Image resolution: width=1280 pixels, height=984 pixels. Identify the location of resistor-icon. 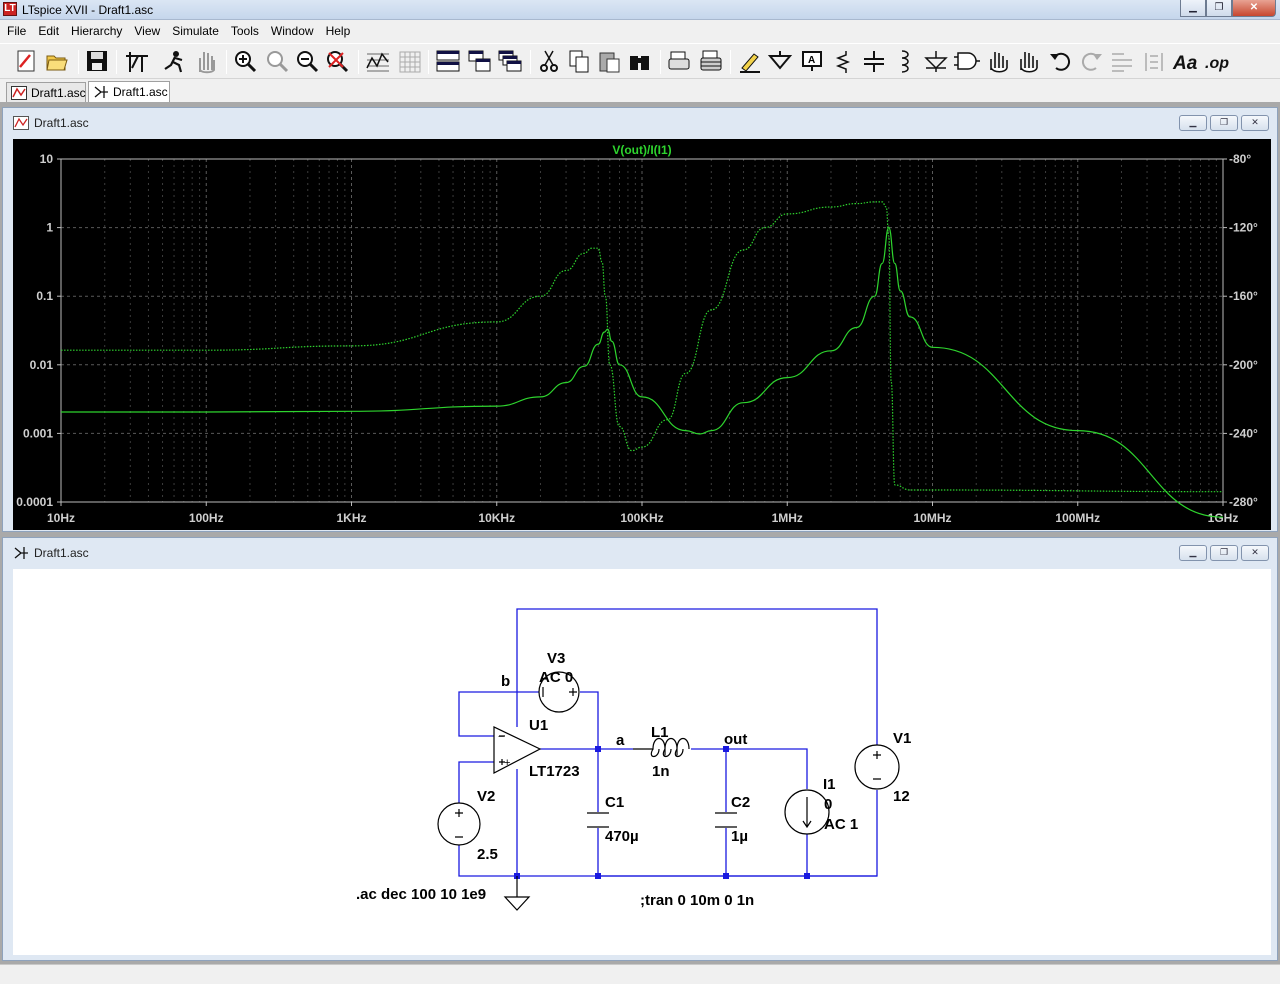
(843, 62).